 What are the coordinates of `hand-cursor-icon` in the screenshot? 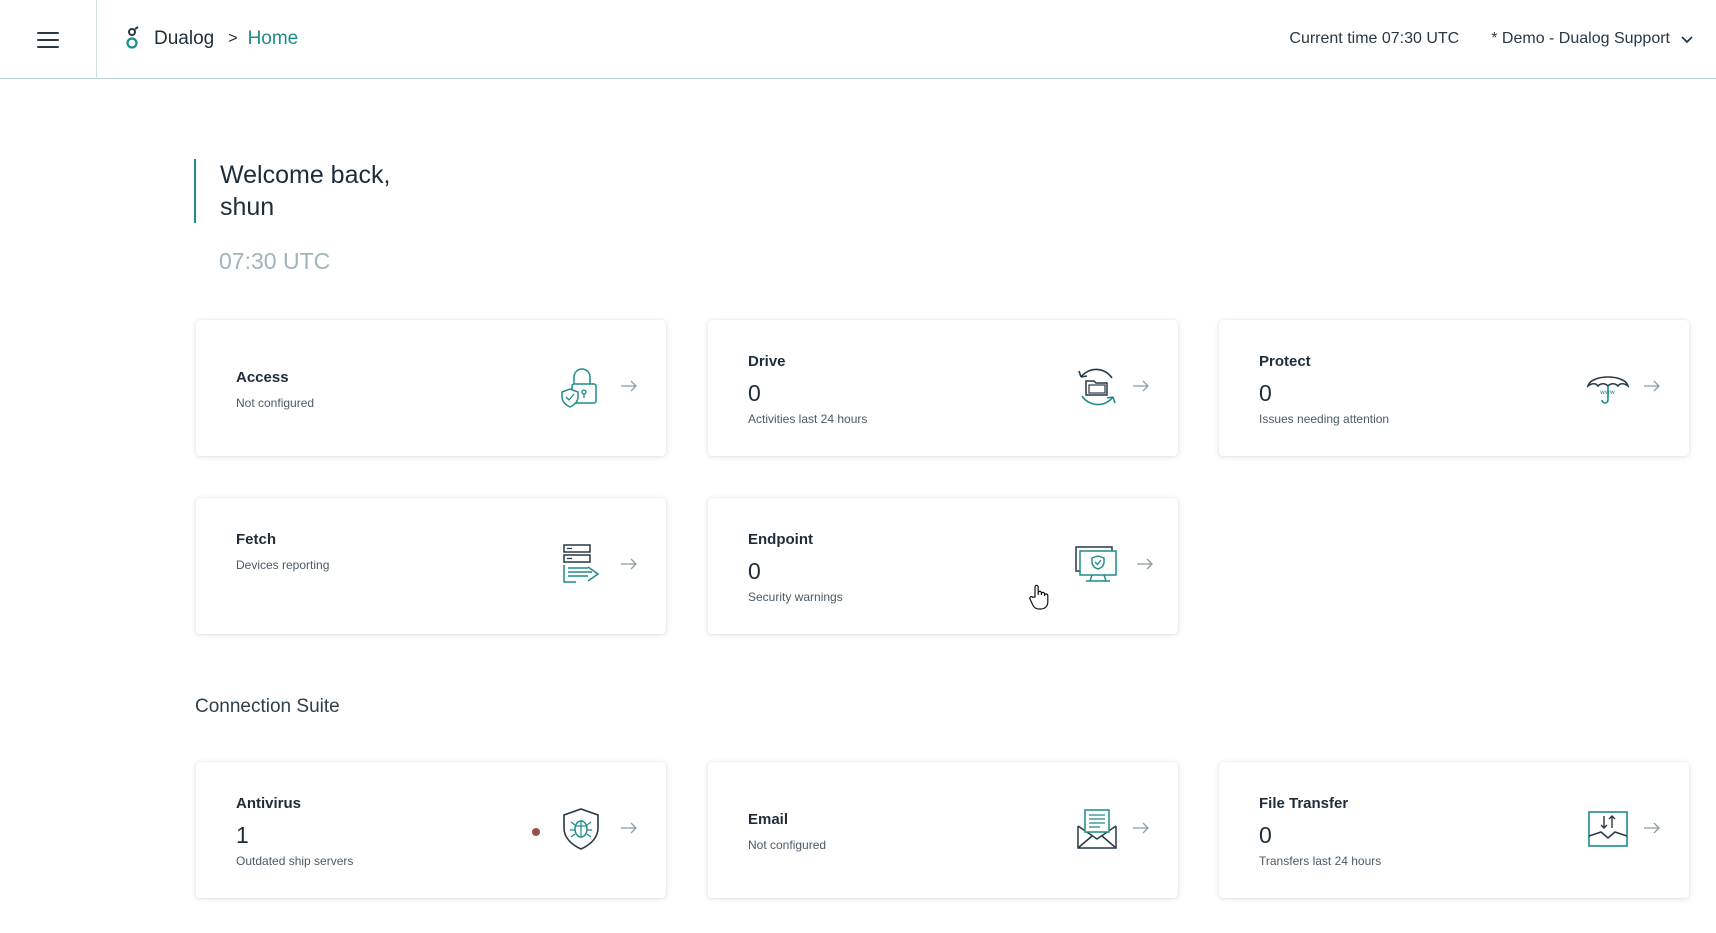 It's located at (1039, 597).